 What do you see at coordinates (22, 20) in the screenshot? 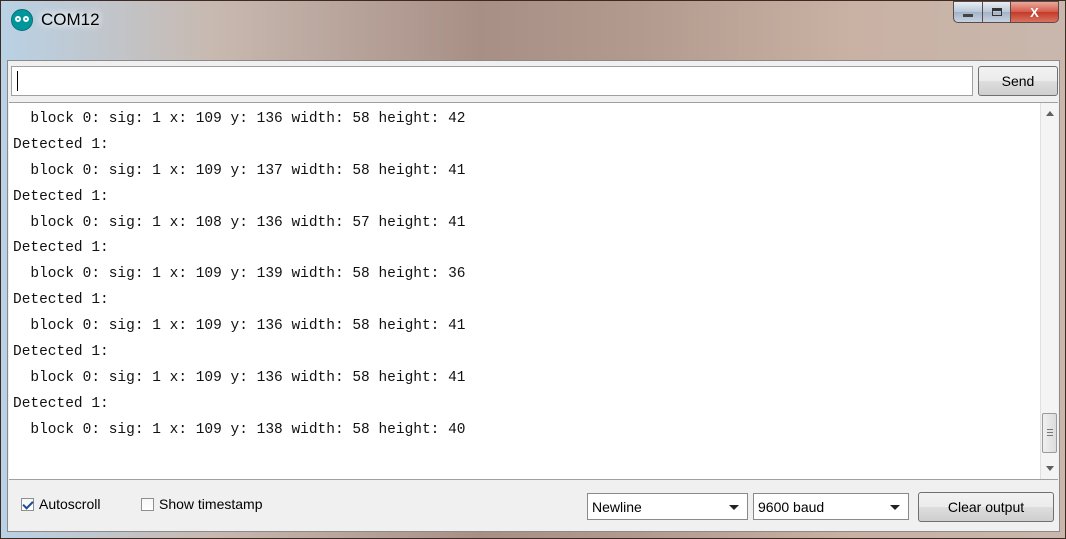
I see `arduino-icon` at bounding box center [22, 20].